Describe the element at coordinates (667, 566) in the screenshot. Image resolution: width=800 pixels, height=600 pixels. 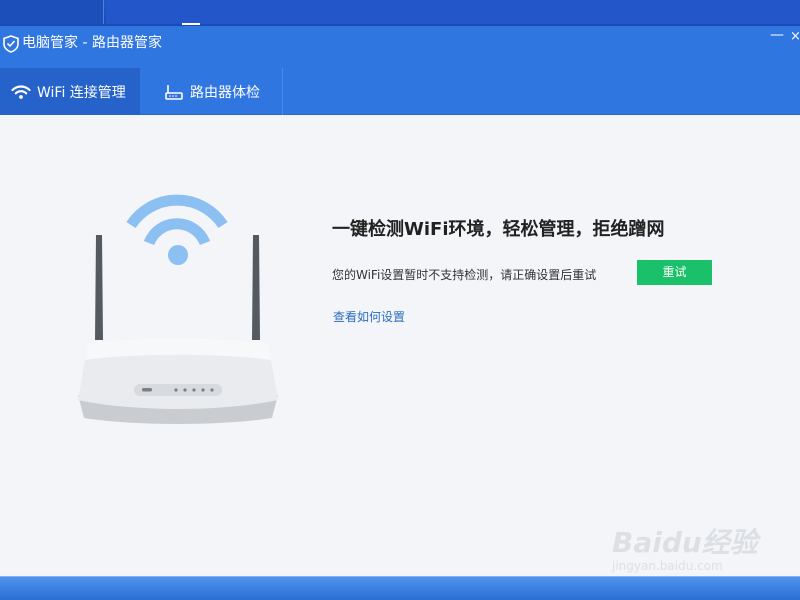
I see `watermark-url: jingyan.baidu.com` at that location.